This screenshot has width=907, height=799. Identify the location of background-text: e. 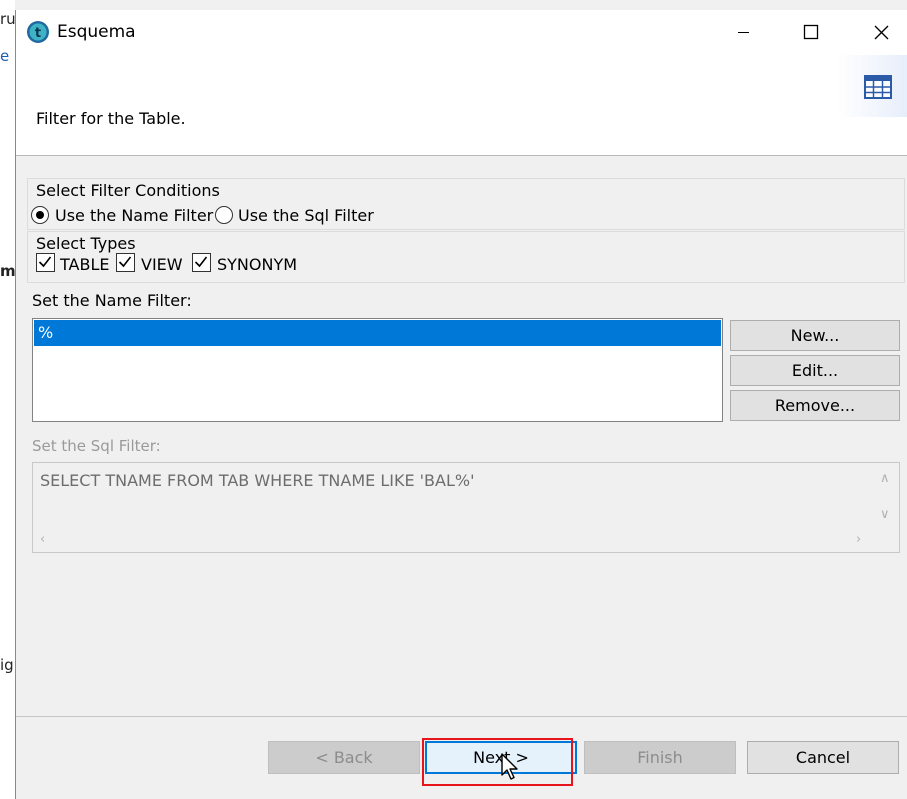
(5, 56).